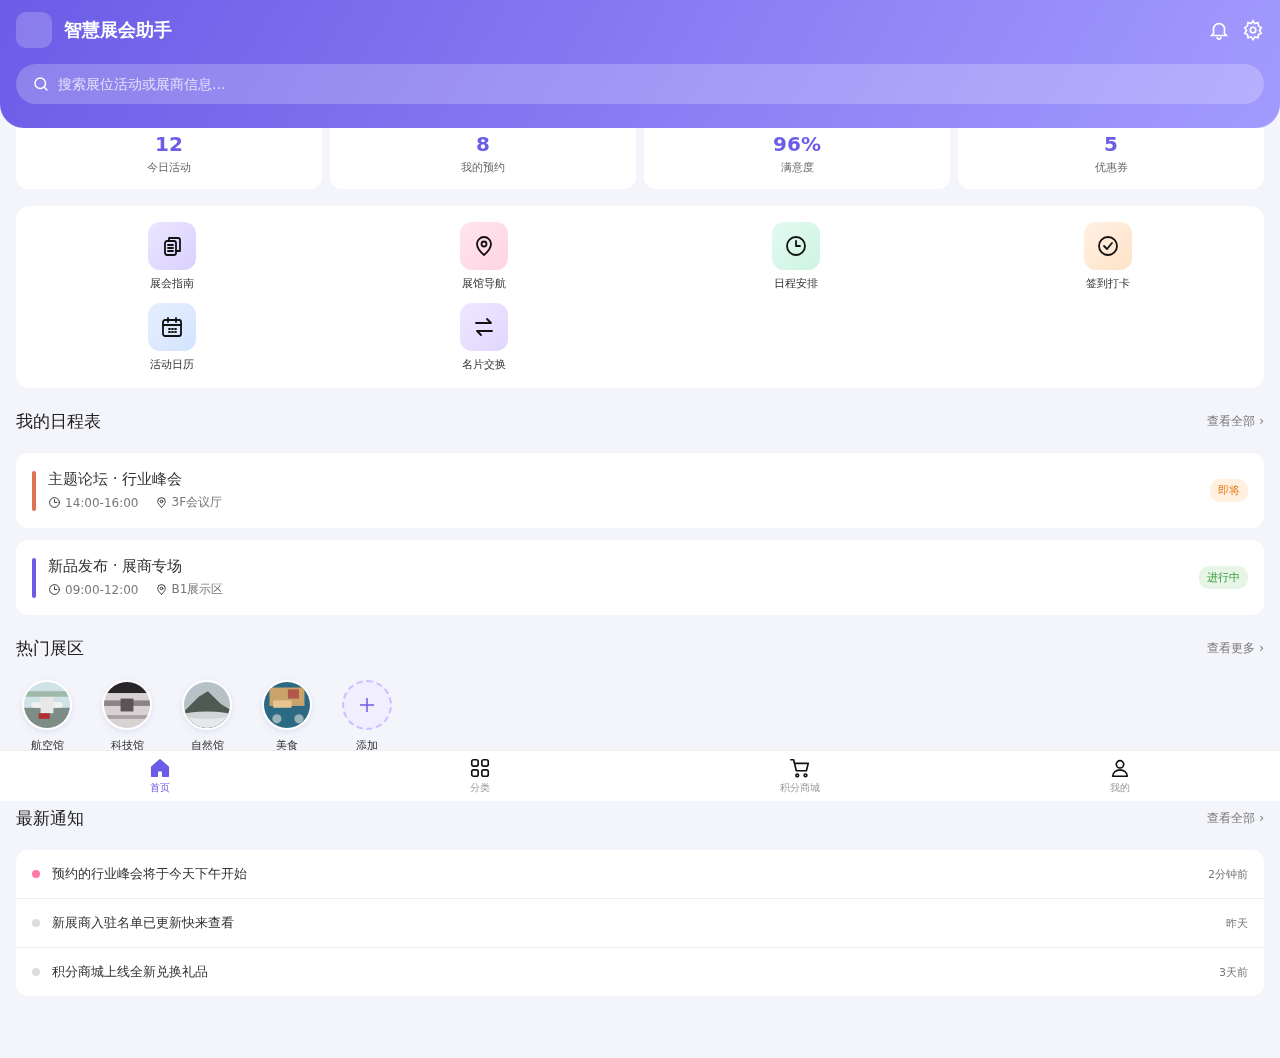 This screenshot has width=1280, height=1058. Describe the element at coordinates (160, 768) in the screenshot. I see `home-icon` at that location.